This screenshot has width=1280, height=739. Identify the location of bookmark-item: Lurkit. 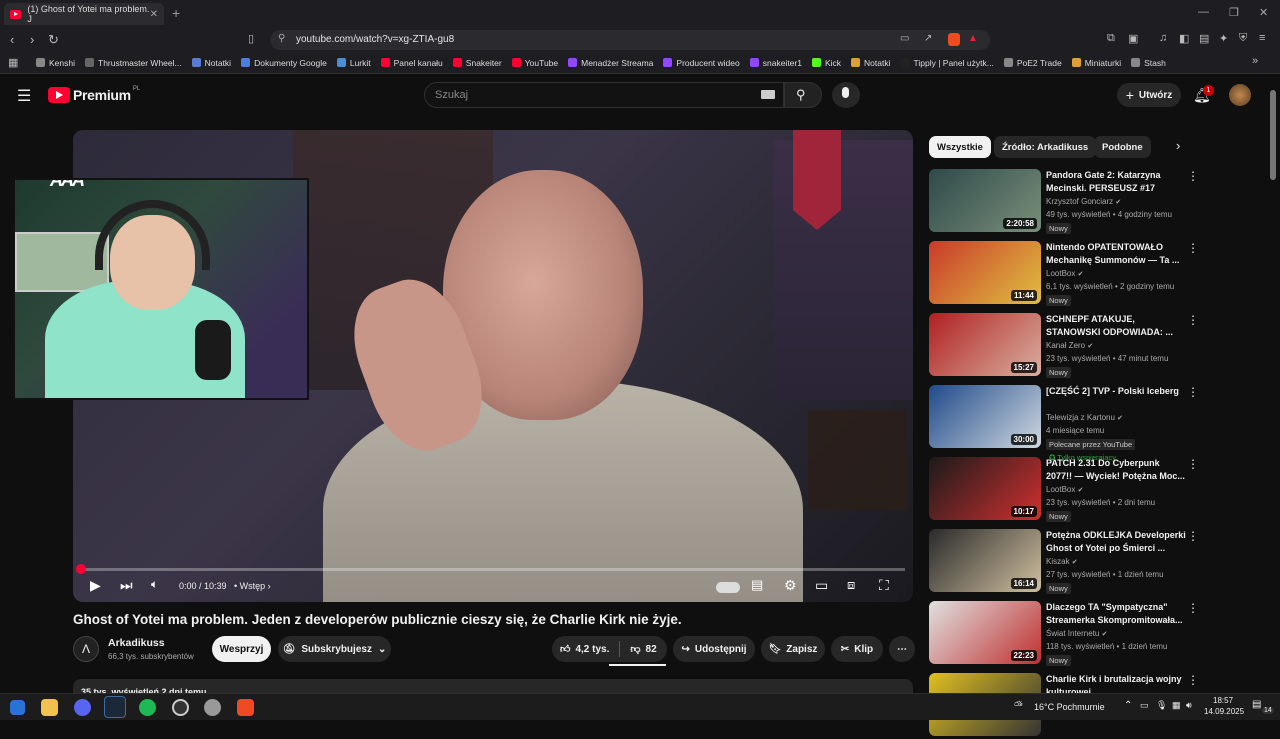
(353, 63).